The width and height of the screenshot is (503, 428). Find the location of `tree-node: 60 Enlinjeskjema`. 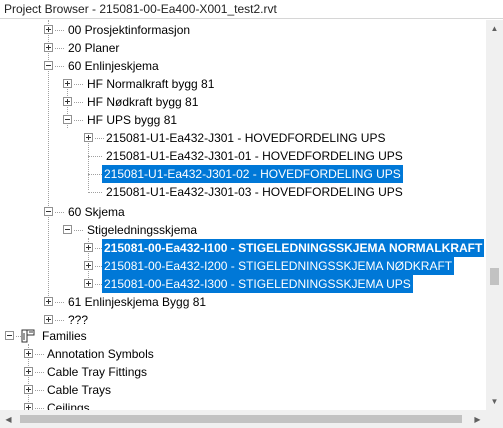

tree-node: 60 Enlinjeskjema is located at coordinates (243, 66).